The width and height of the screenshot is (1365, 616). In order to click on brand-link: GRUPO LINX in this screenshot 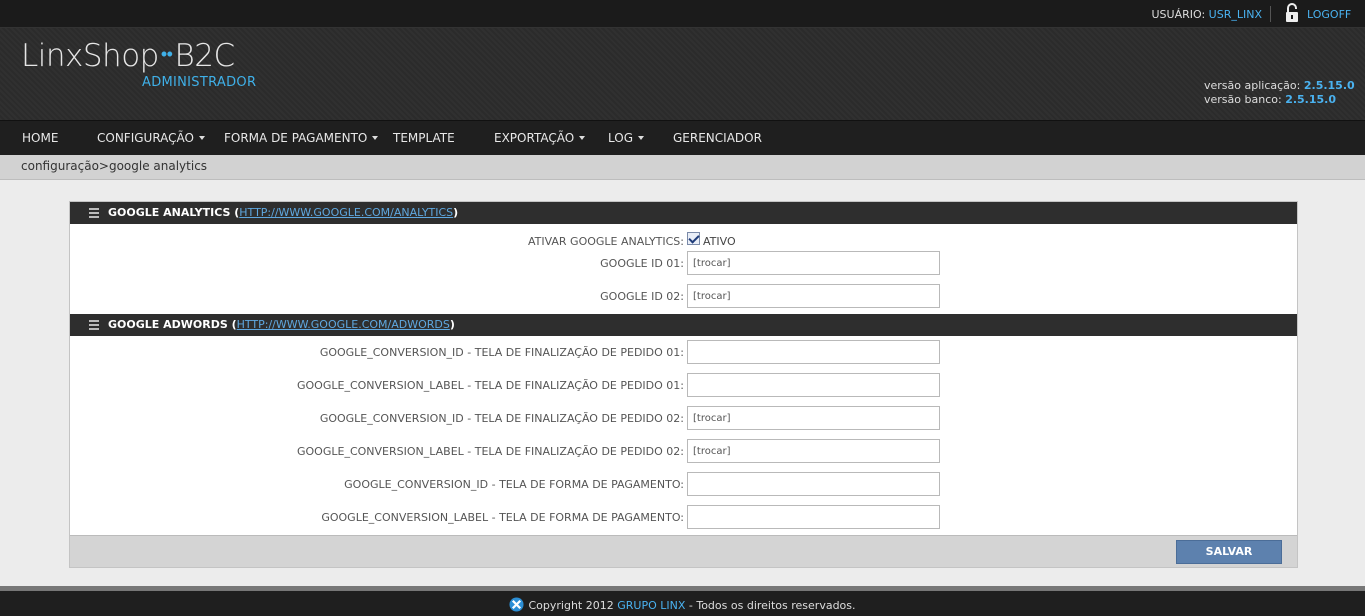, I will do `click(651, 605)`.